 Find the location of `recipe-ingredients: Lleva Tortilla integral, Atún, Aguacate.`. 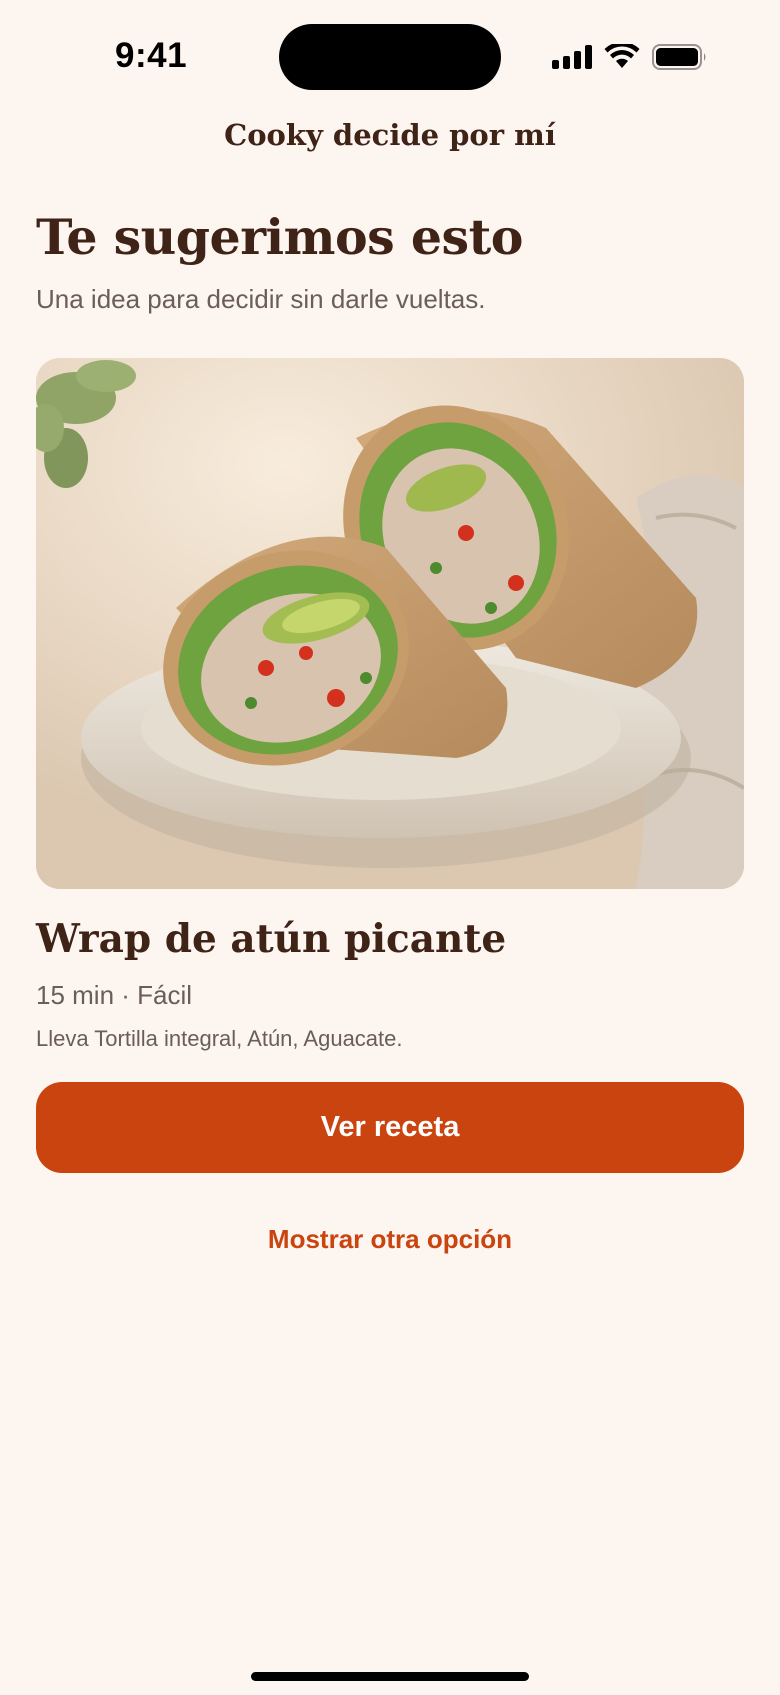

recipe-ingredients: Lleva Tortilla integral, Atún, Aguacate. is located at coordinates (219, 1038).